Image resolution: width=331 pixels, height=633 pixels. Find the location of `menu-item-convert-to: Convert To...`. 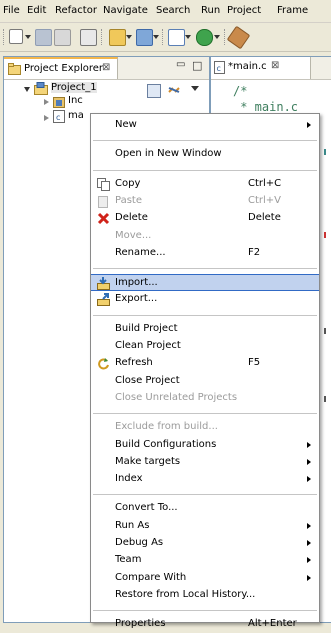

menu-item-convert-to: Convert To... is located at coordinates (205, 508).